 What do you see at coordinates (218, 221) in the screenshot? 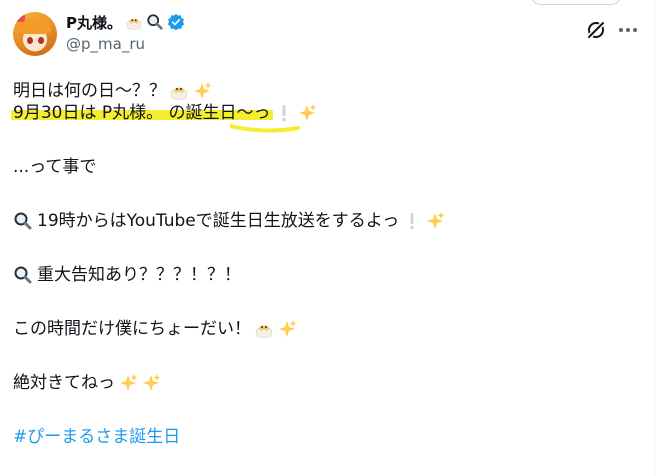
I see `tweet-line-4-text: 19時からはYouTubeで誕生日生放送をするよっ` at bounding box center [218, 221].